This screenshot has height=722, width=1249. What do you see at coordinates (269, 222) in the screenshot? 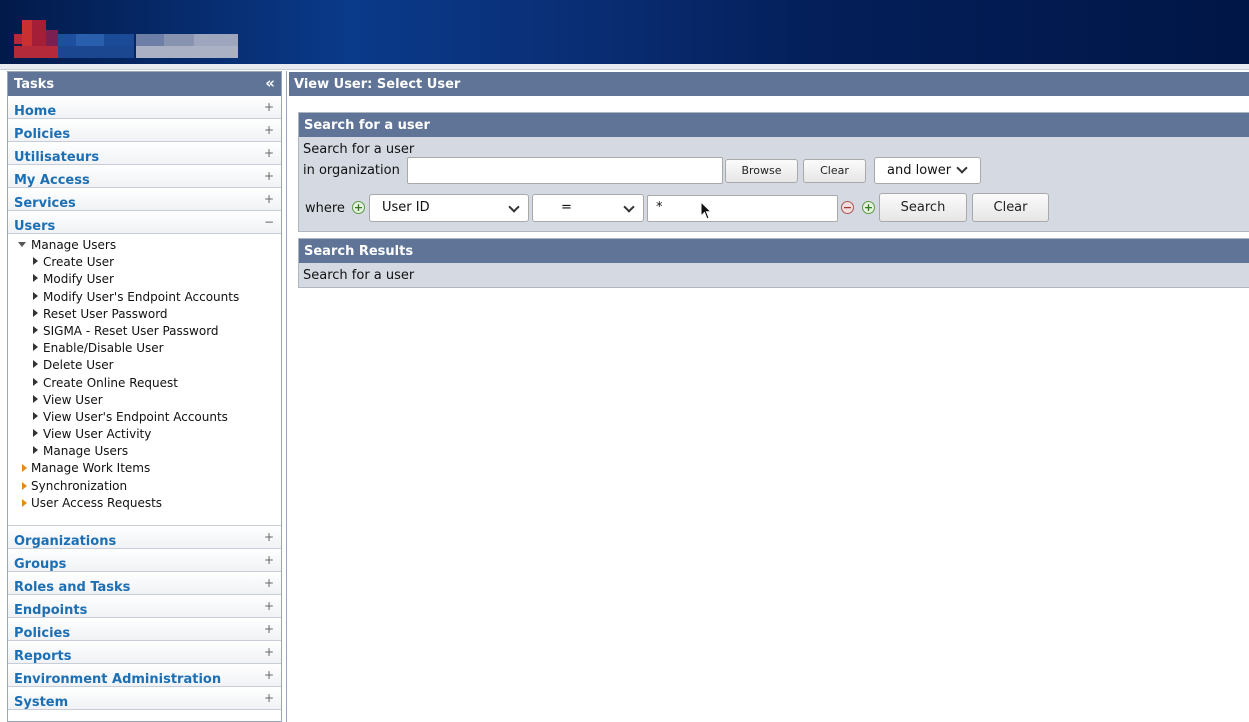
I see `collapse-icon: −` at bounding box center [269, 222].